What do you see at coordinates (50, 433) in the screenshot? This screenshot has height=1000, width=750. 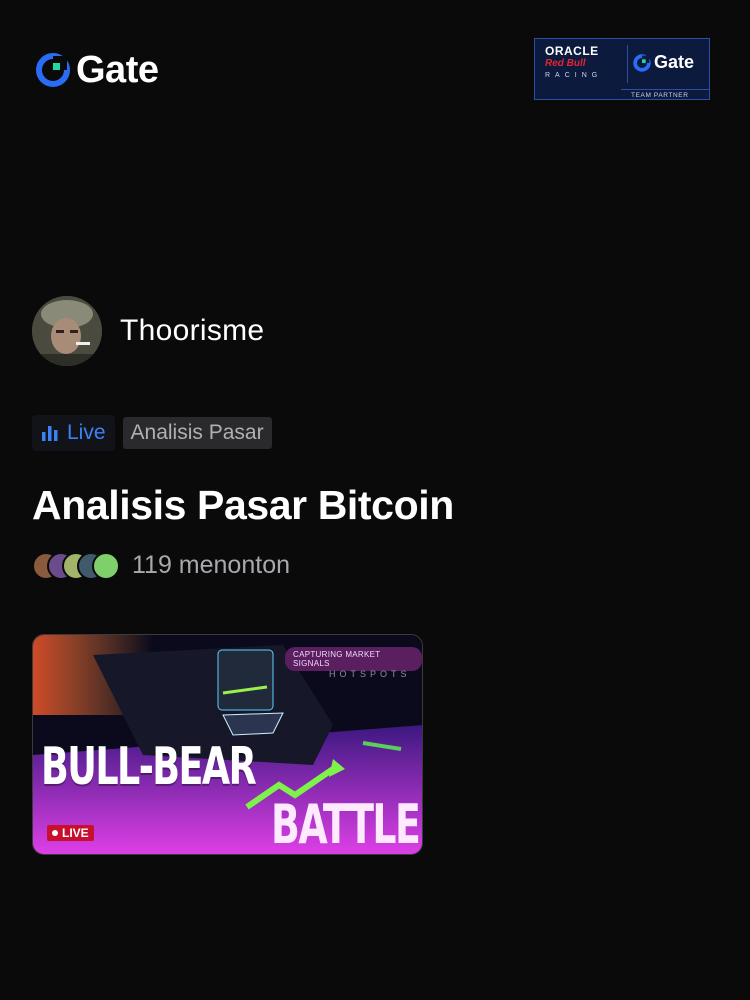 I see `bar-chart-icon` at bounding box center [50, 433].